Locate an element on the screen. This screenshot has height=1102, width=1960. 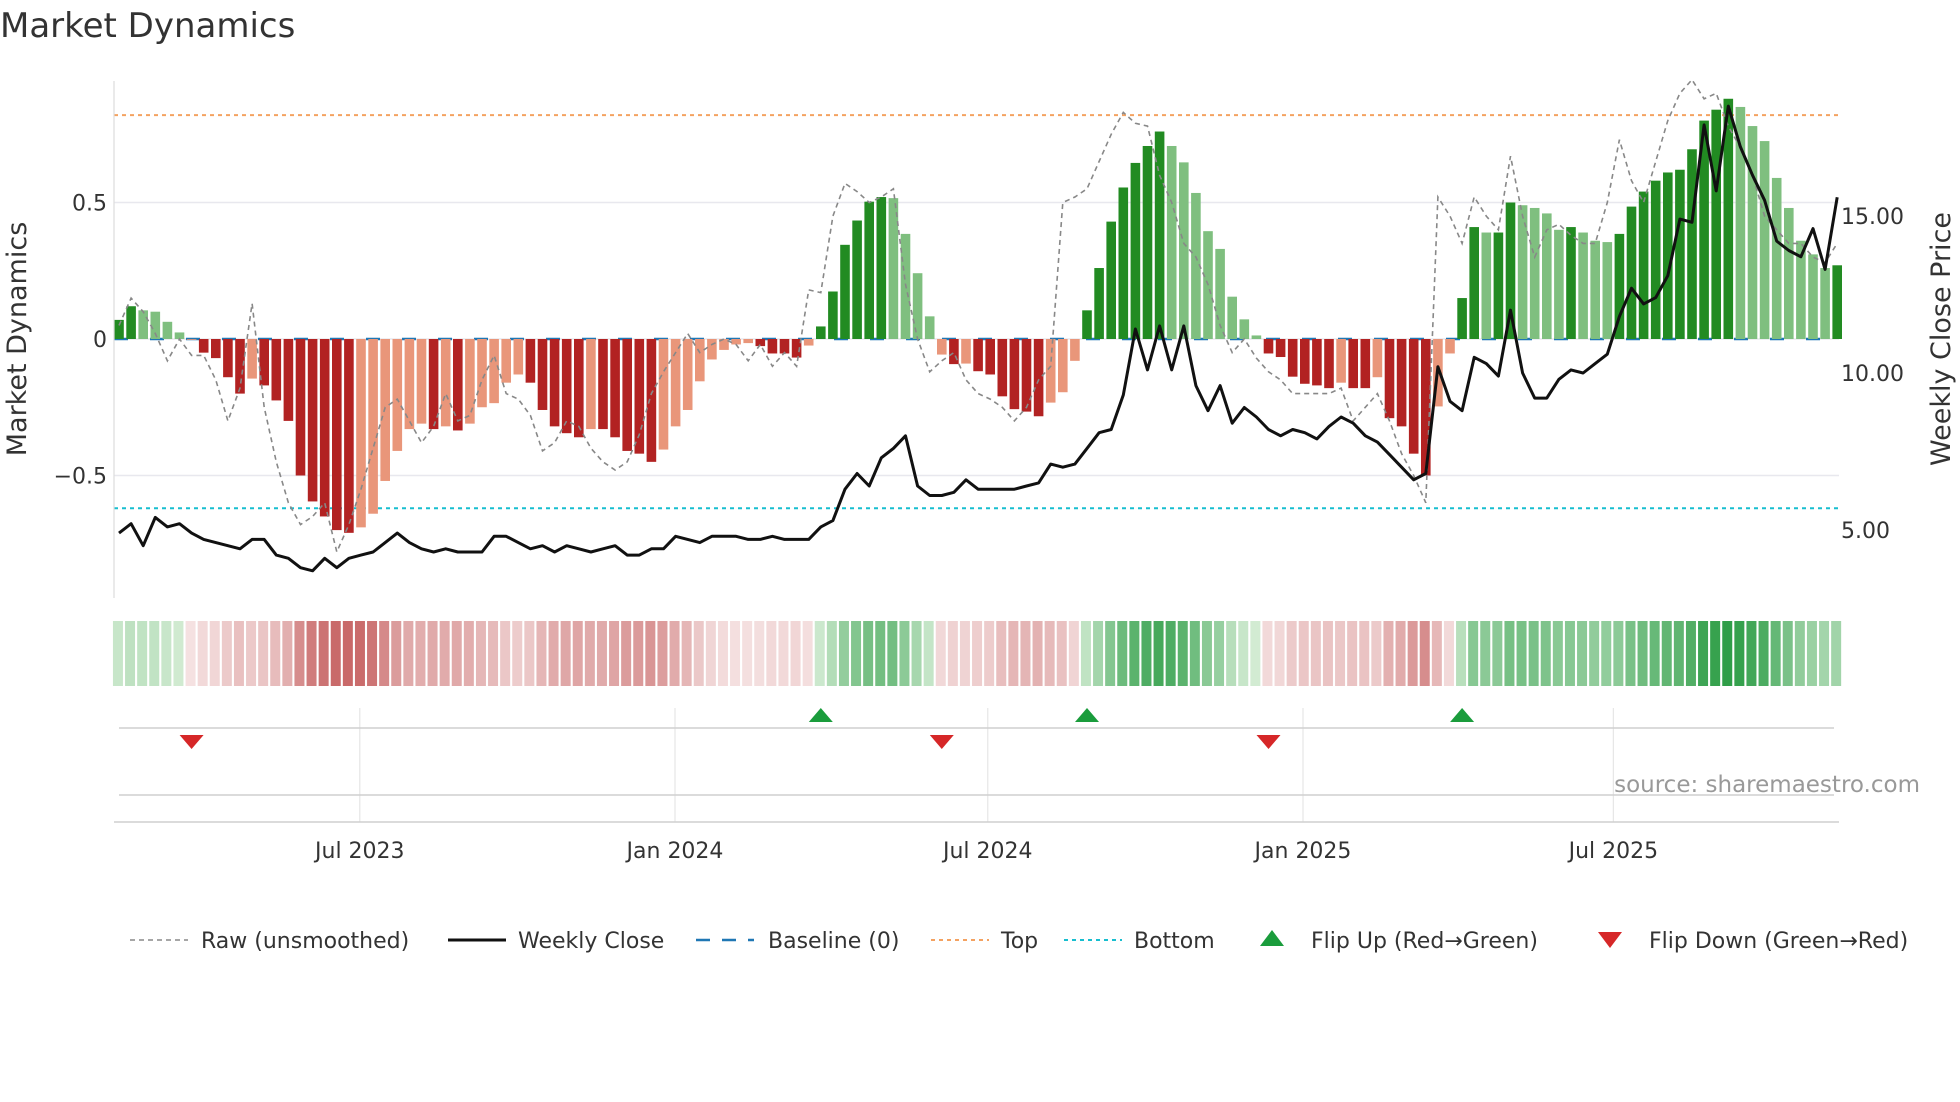
legend-item-flip-down: Flip Down (Green→Red) is located at coordinates (1753, 941).